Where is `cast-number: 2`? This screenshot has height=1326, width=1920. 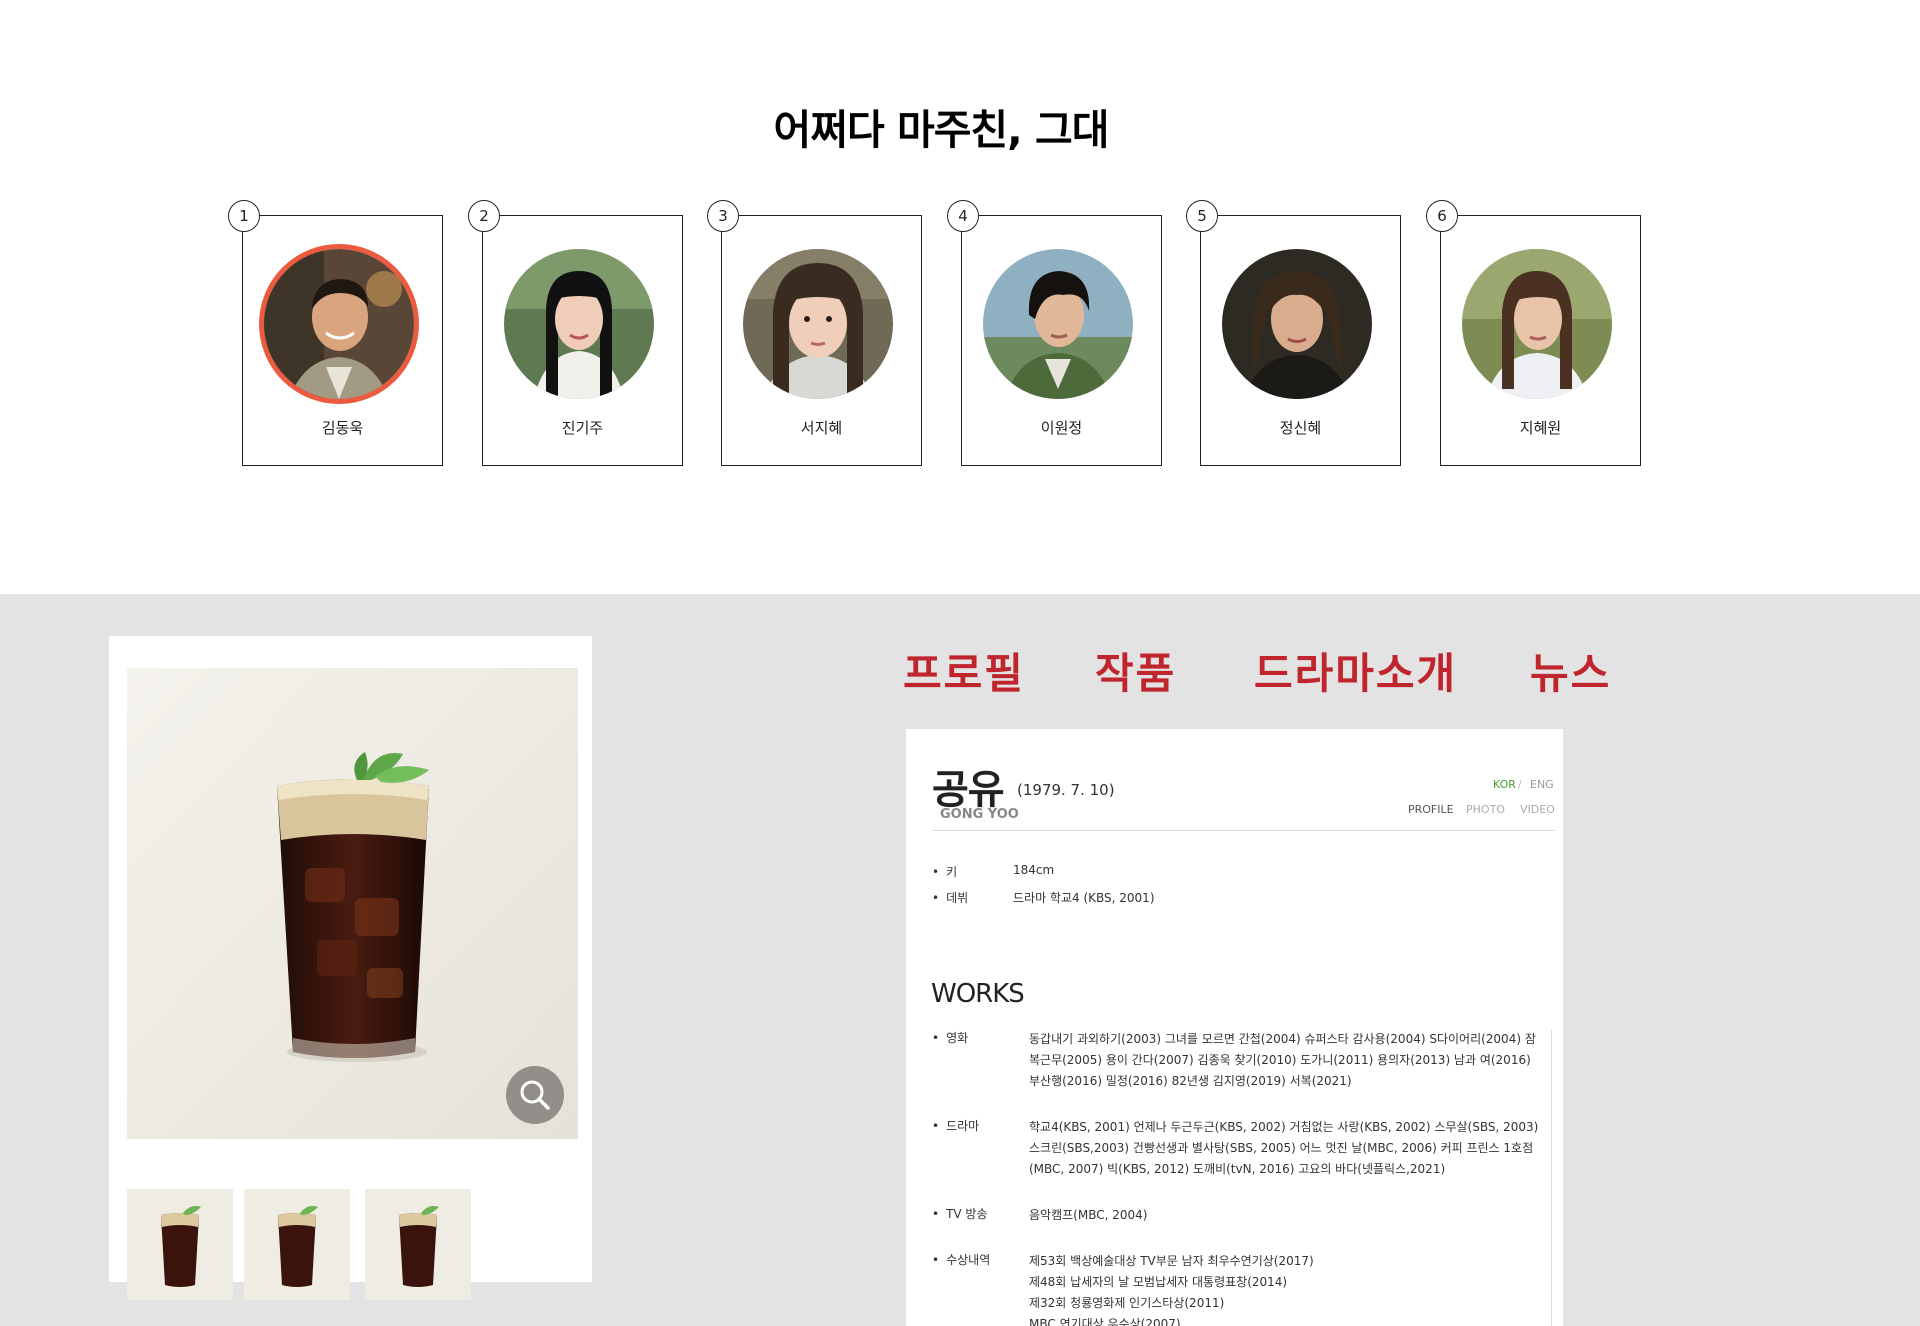 cast-number: 2 is located at coordinates (484, 216).